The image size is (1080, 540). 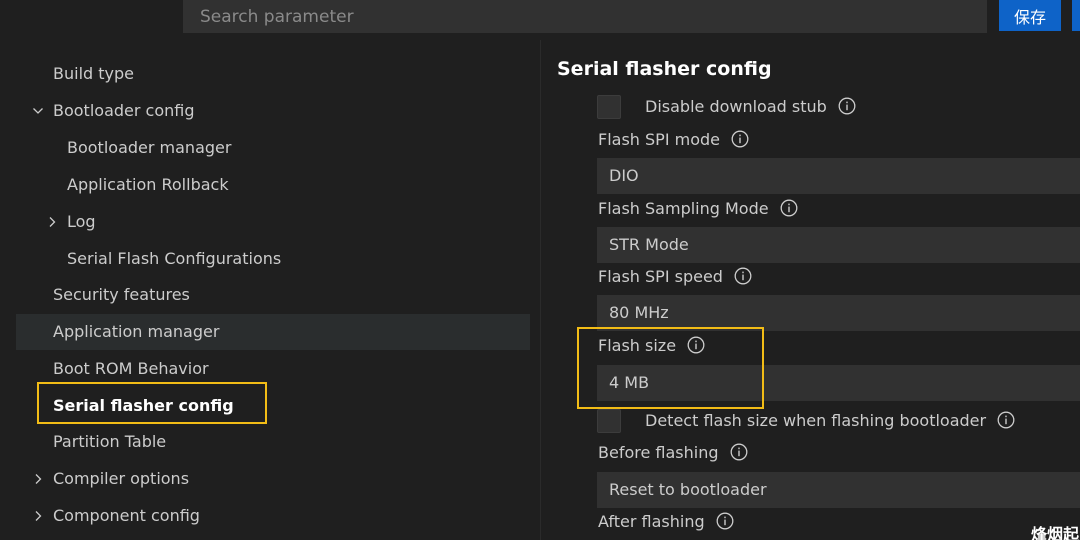 What do you see at coordinates (273, 222) in the screenshot?
I see `sidebar-item-log: Log` at bounding box center [273, 222].